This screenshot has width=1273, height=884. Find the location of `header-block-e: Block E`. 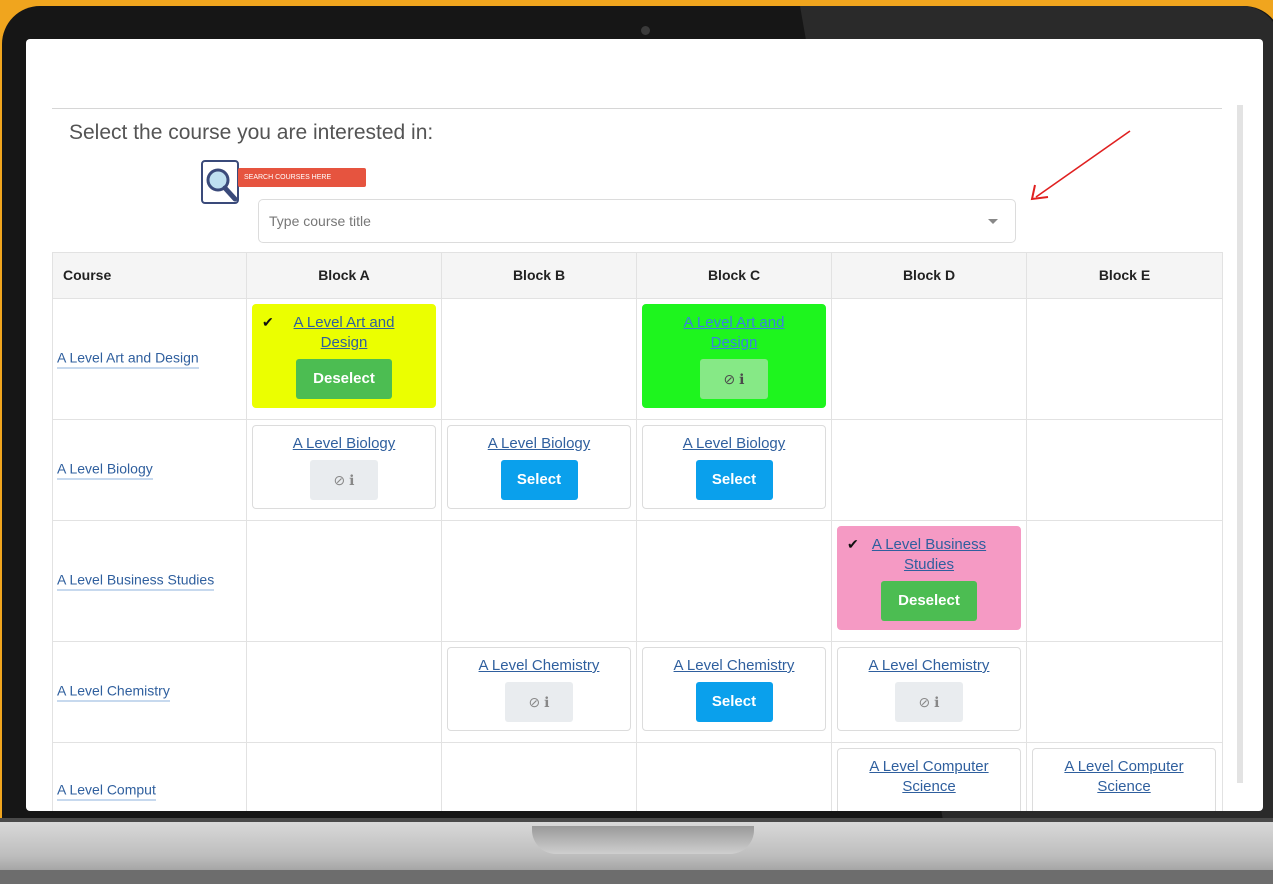

header-block-e: Block E is located at coordinates (1125, 275).